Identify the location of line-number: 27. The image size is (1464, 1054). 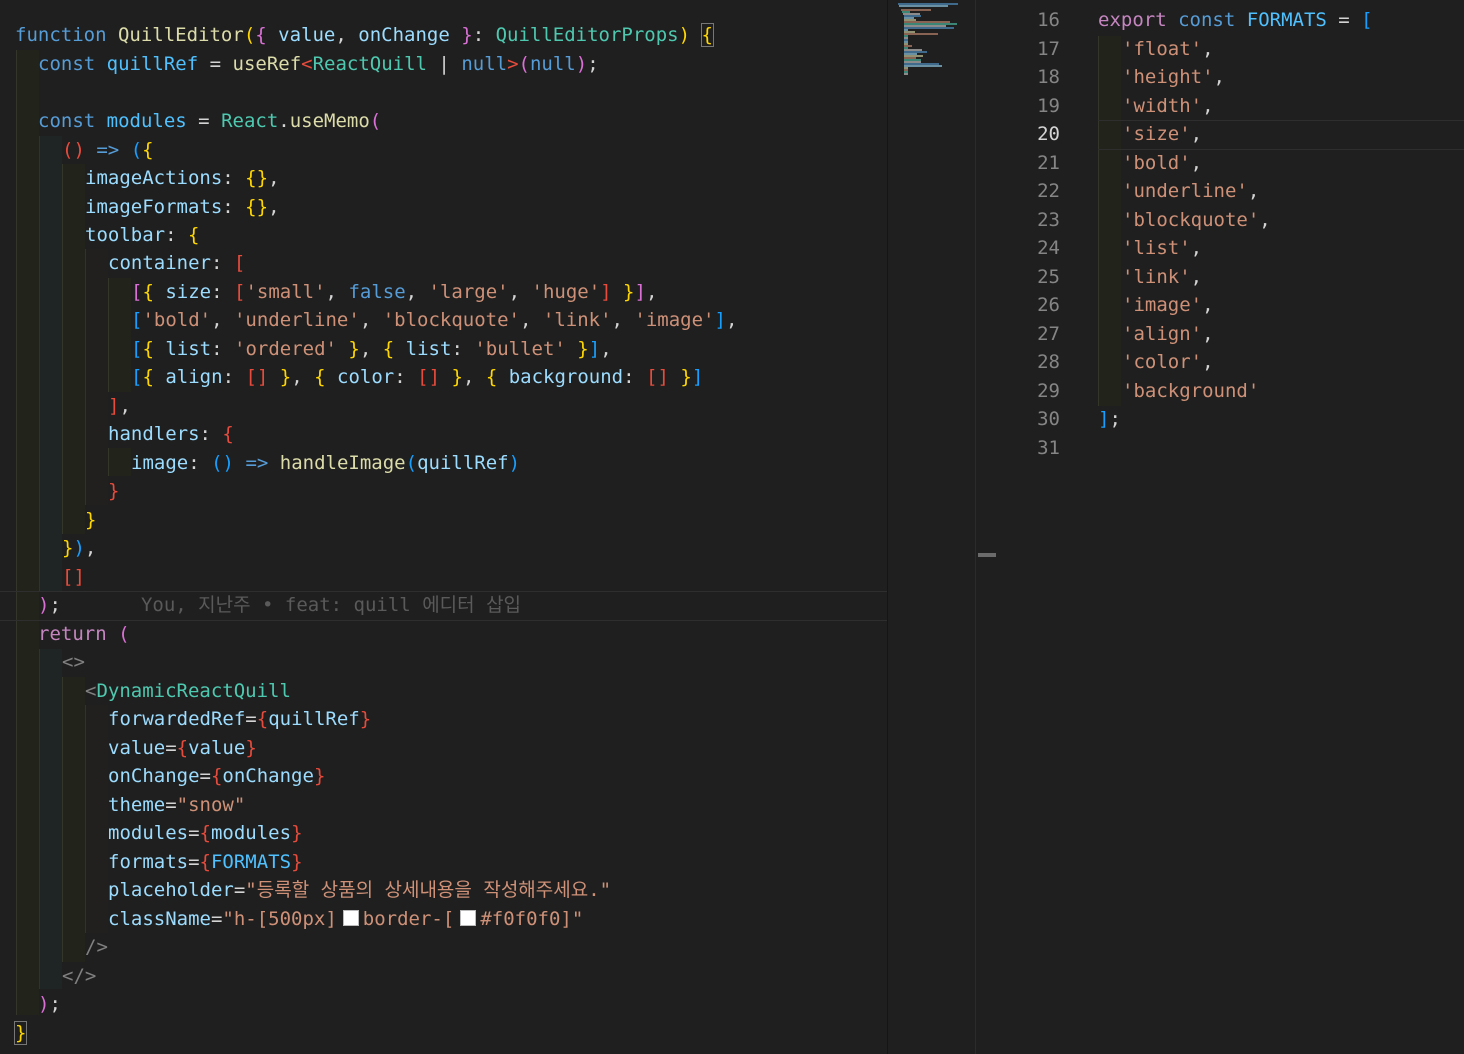
(1048, 333).